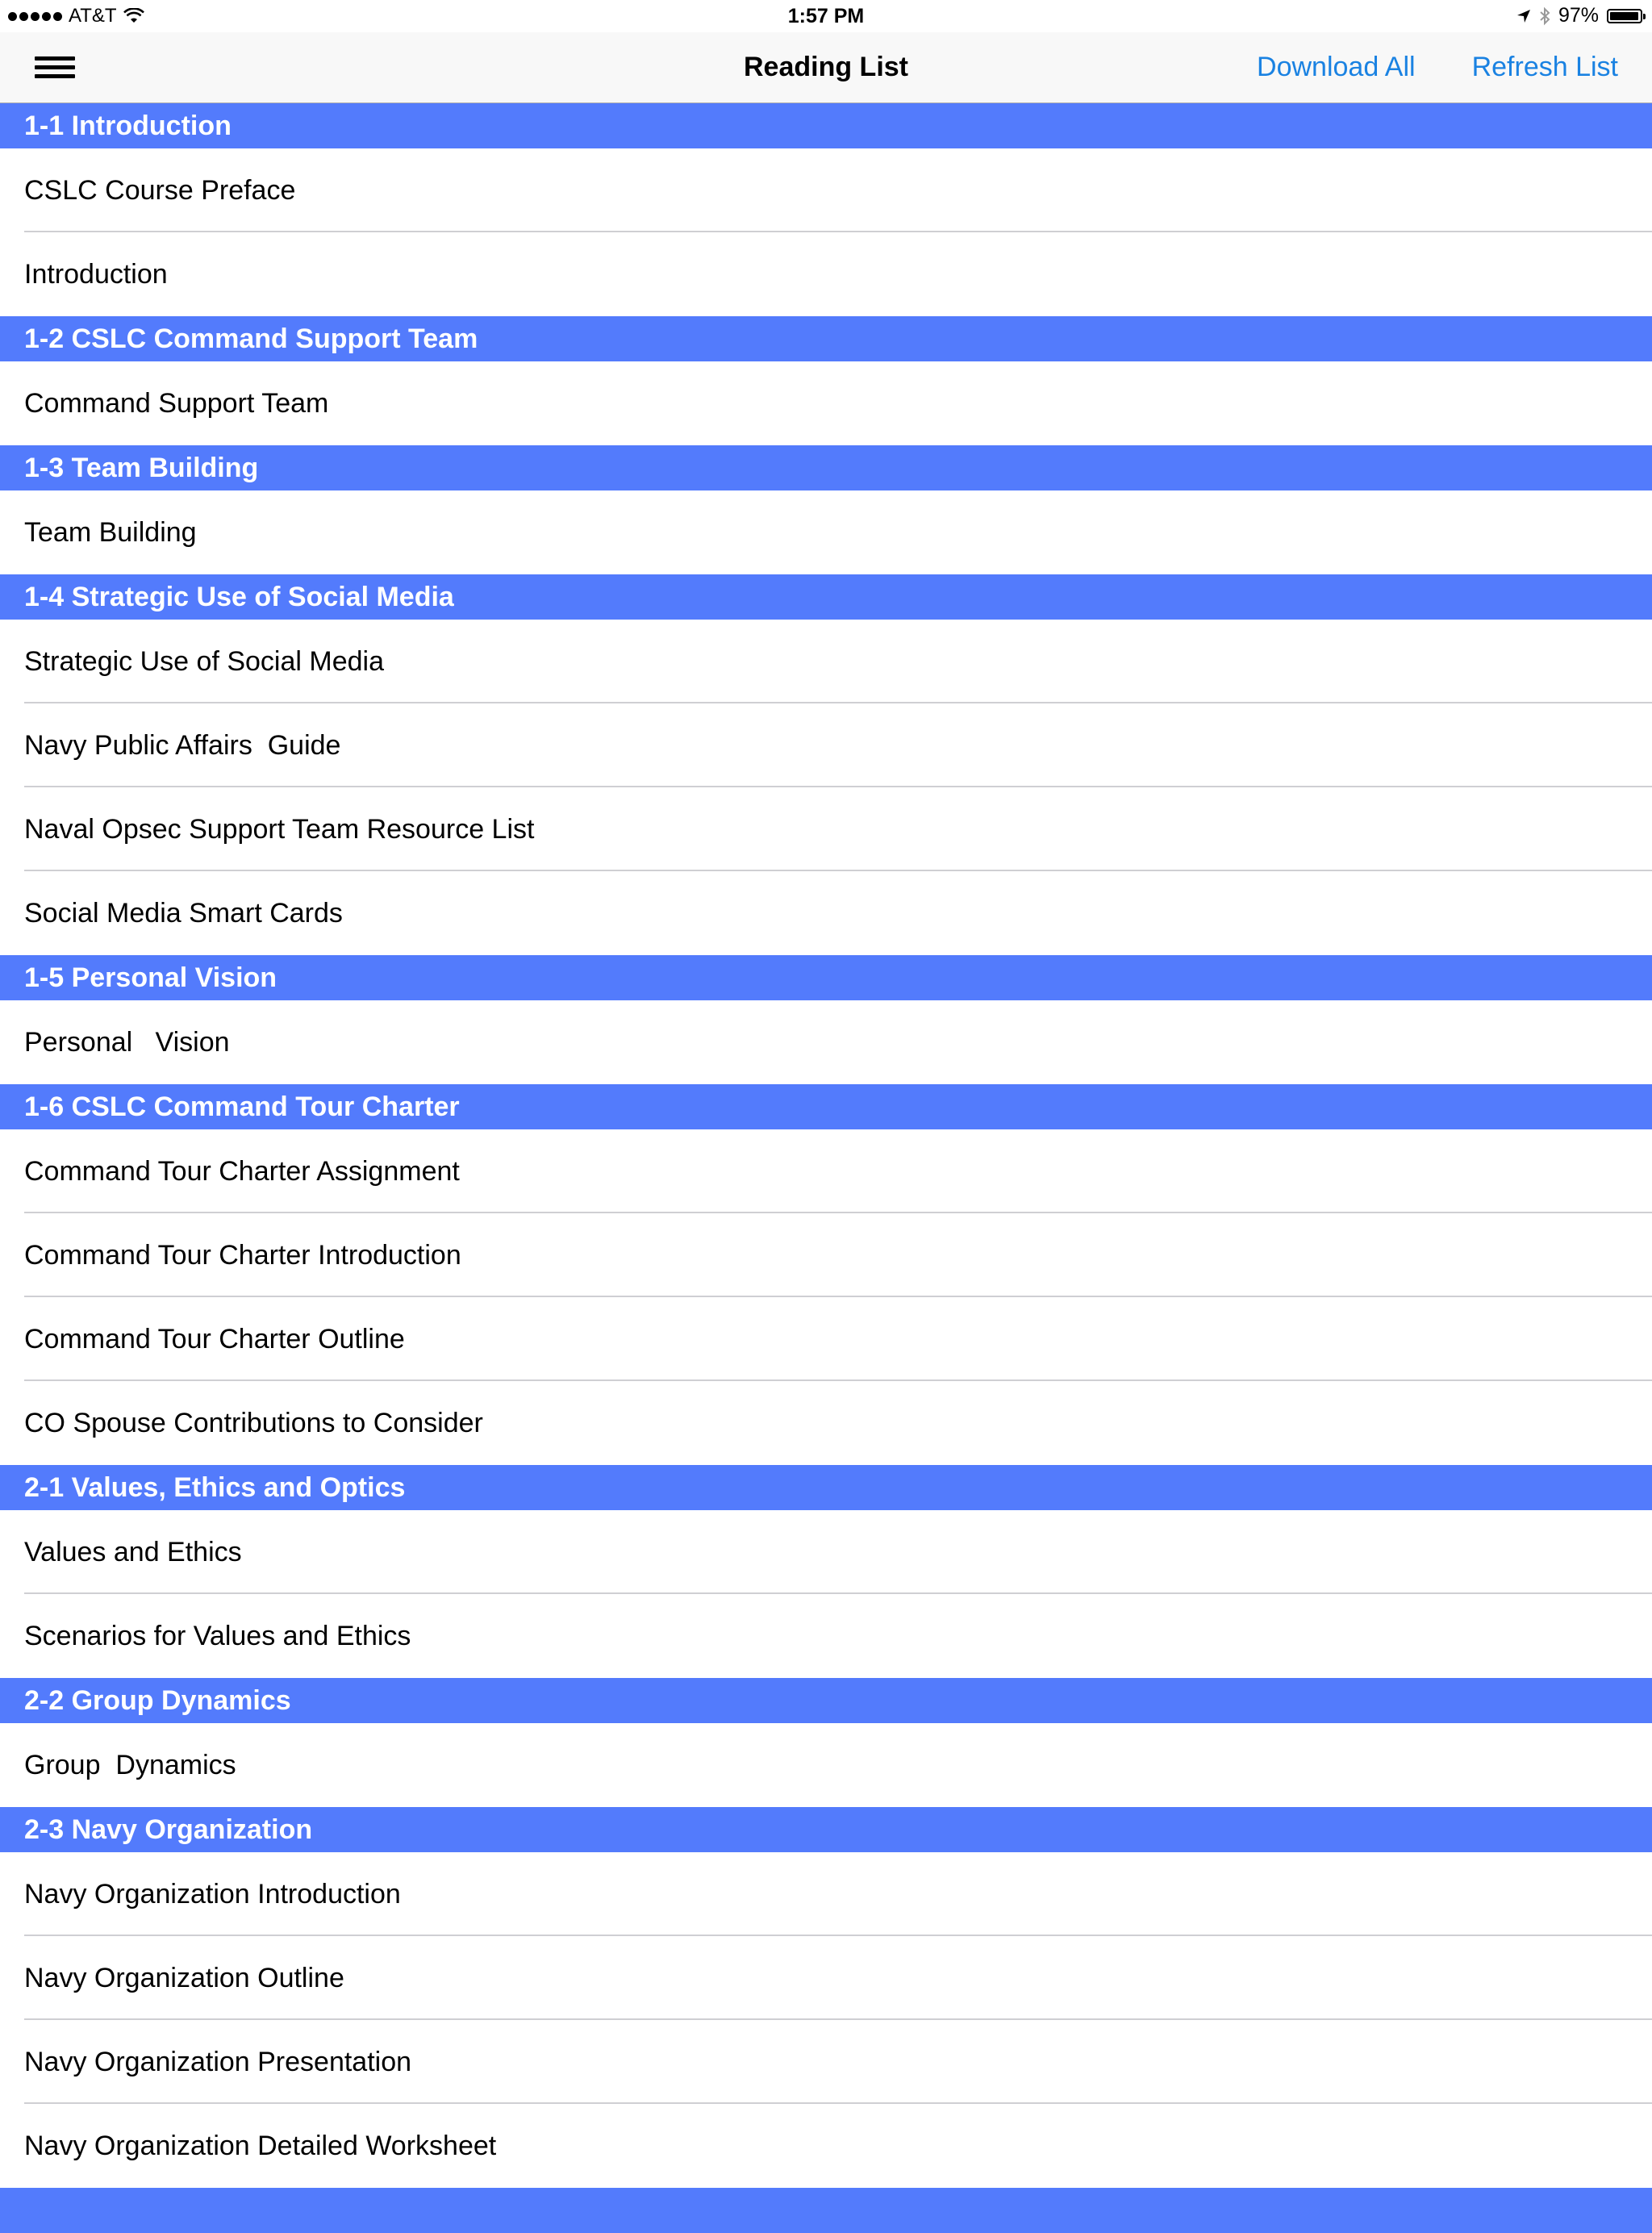  Describe the element at coordinates (826, 597) in the screenshot. I see `section-header: 1-4 Strategic Use of Social Media` at that location.